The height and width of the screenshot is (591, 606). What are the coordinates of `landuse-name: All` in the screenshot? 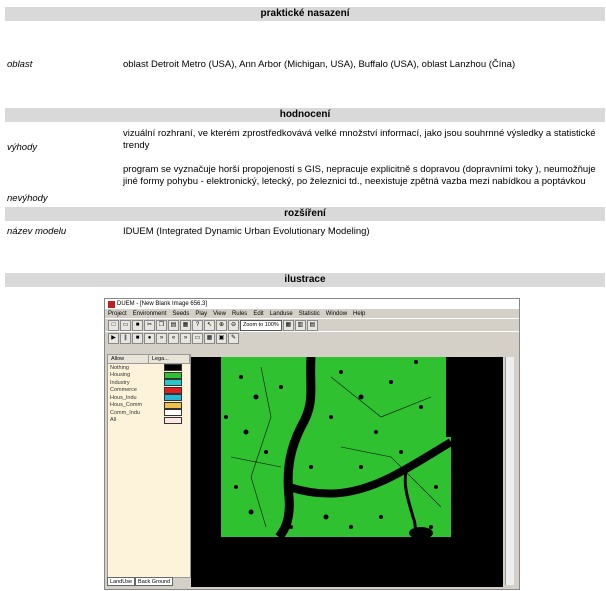 It's located at (113, 420).